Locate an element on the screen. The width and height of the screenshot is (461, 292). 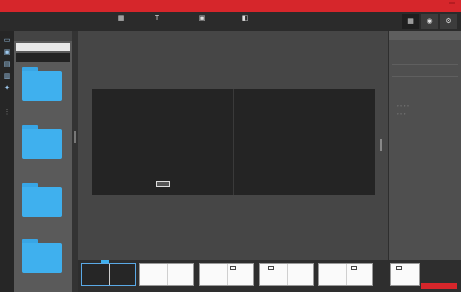
background-icon: ◧ is located at coordinates (245, 18).